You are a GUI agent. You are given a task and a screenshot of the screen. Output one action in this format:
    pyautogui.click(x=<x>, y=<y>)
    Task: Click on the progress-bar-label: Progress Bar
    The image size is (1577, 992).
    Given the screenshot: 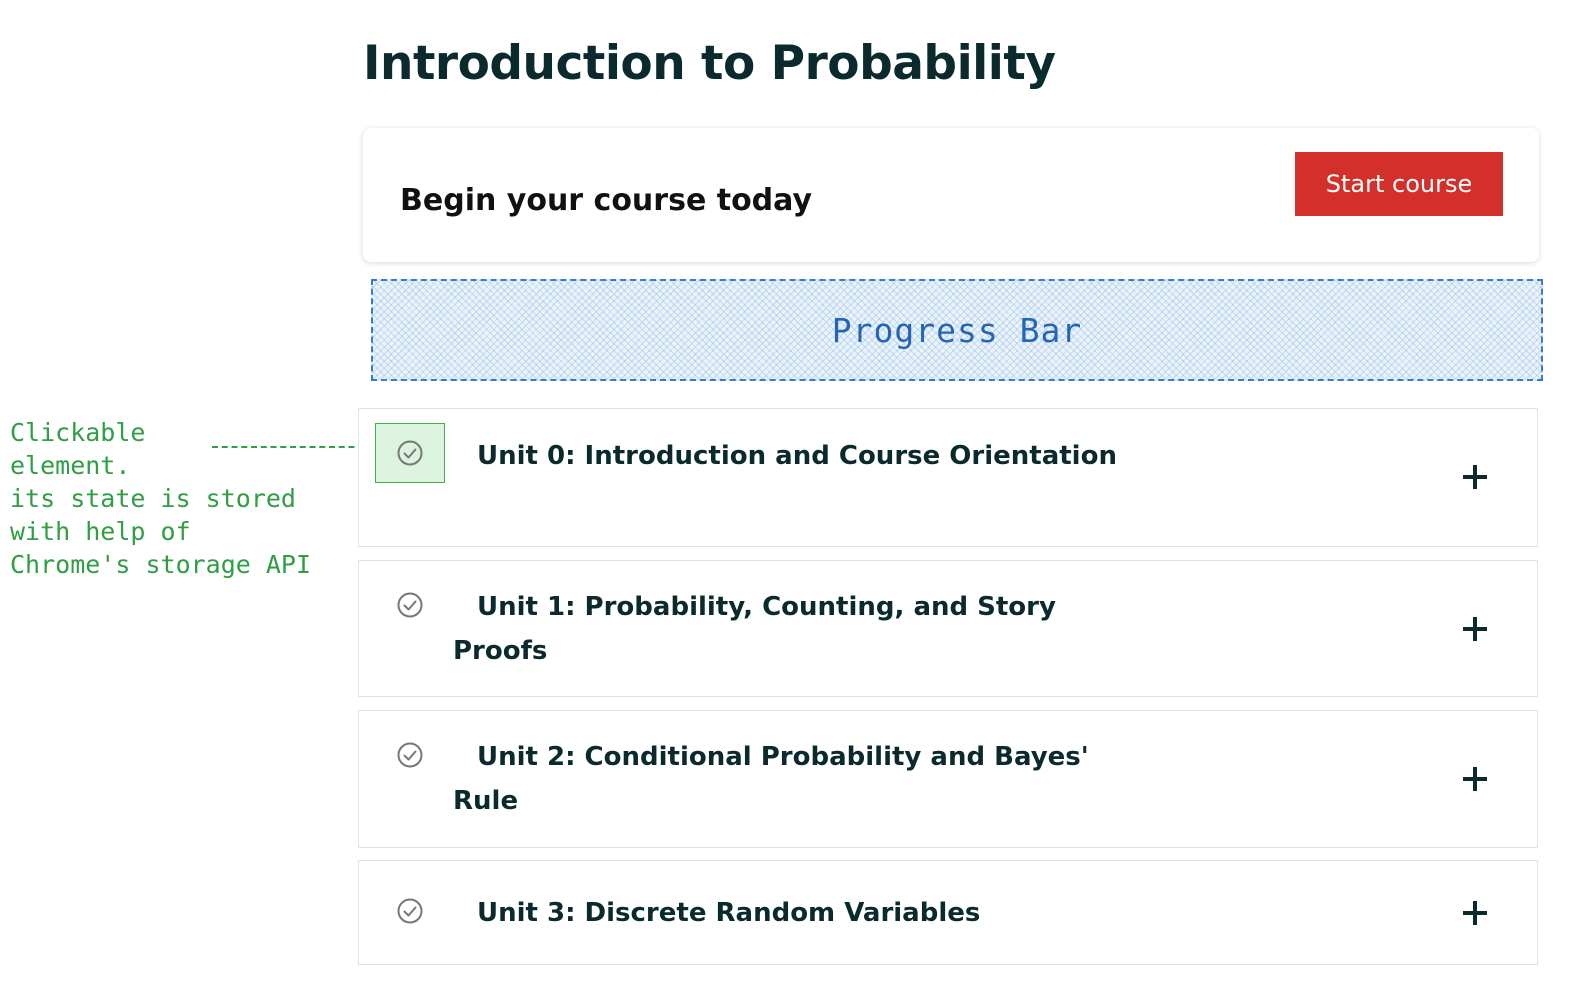 What is the action you would take?
    pyautogui.click(x=957, y=330)
    